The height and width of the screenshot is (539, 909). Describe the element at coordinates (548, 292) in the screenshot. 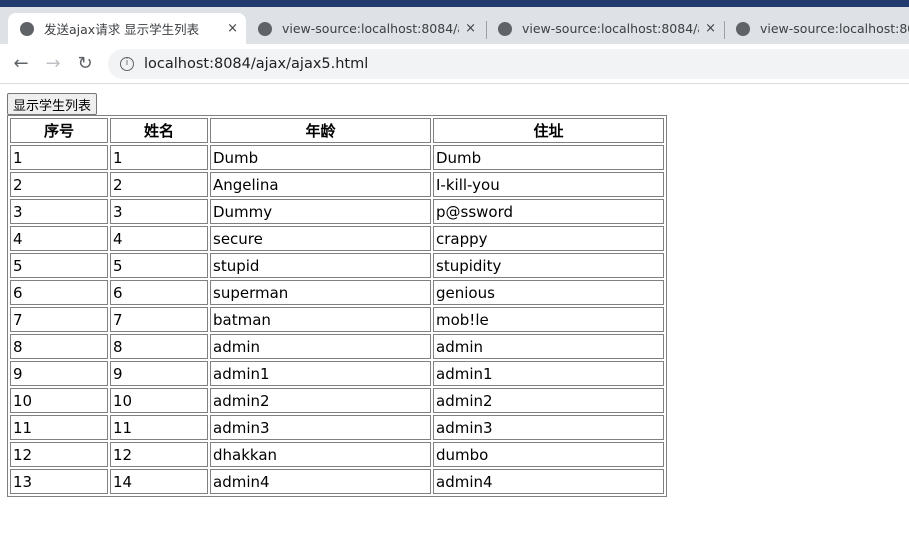

I see `table-cell: genious` at that location.